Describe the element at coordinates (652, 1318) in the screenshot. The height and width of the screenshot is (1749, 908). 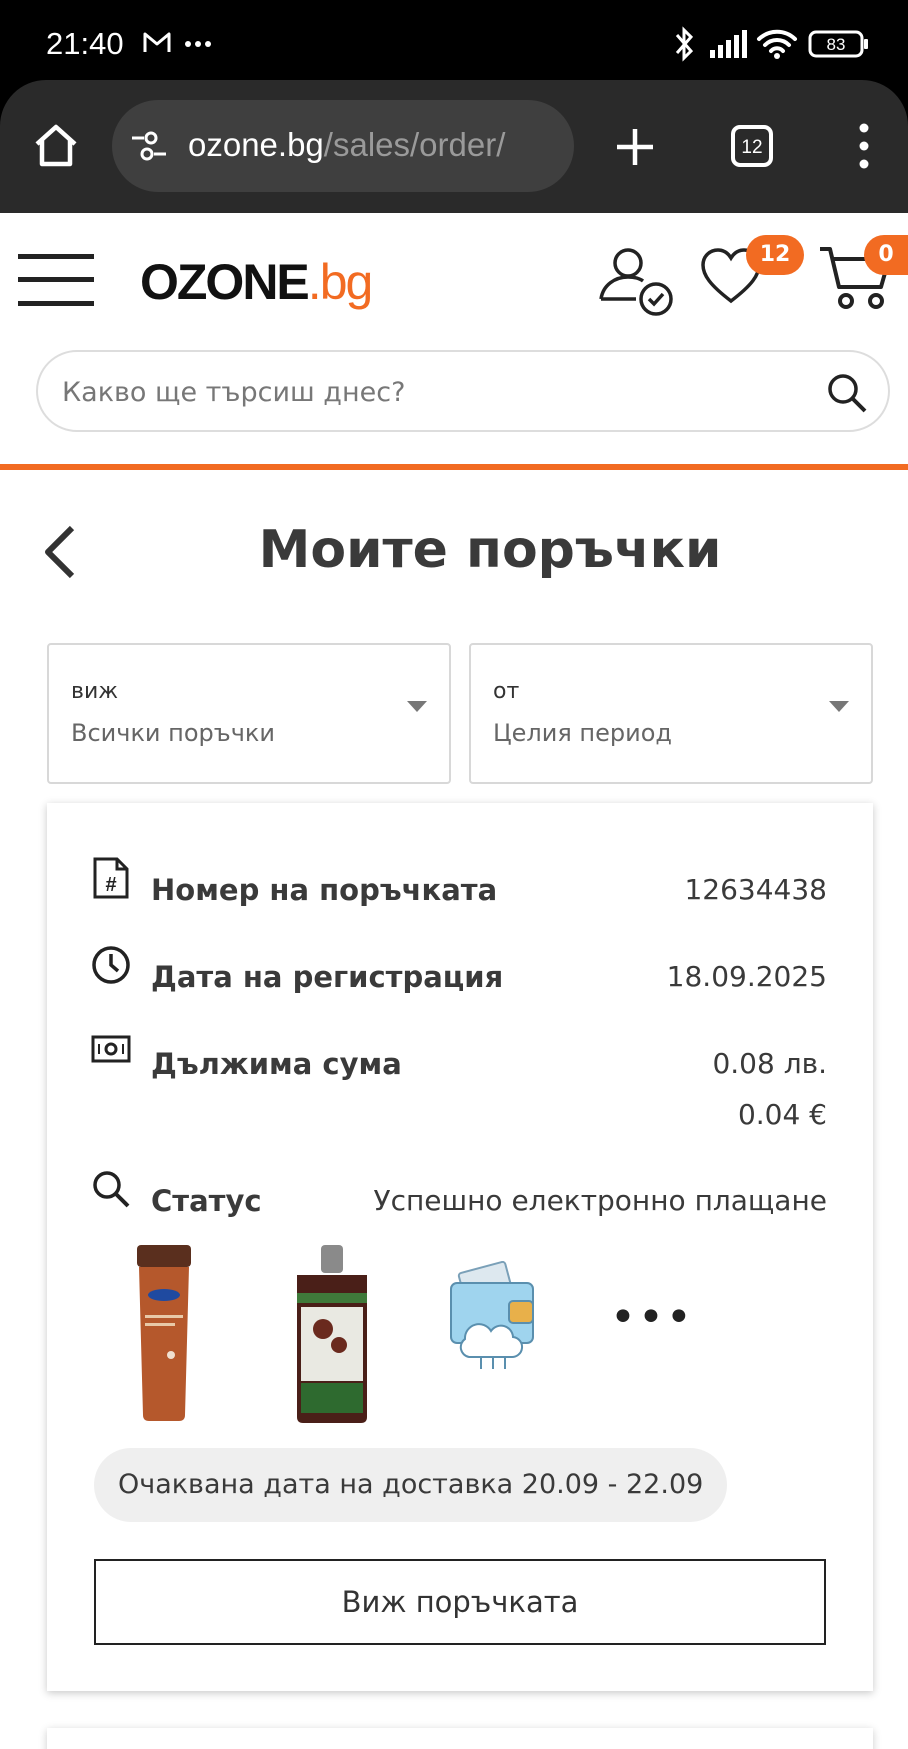
I see `more-products-indicator: •••` at that location.